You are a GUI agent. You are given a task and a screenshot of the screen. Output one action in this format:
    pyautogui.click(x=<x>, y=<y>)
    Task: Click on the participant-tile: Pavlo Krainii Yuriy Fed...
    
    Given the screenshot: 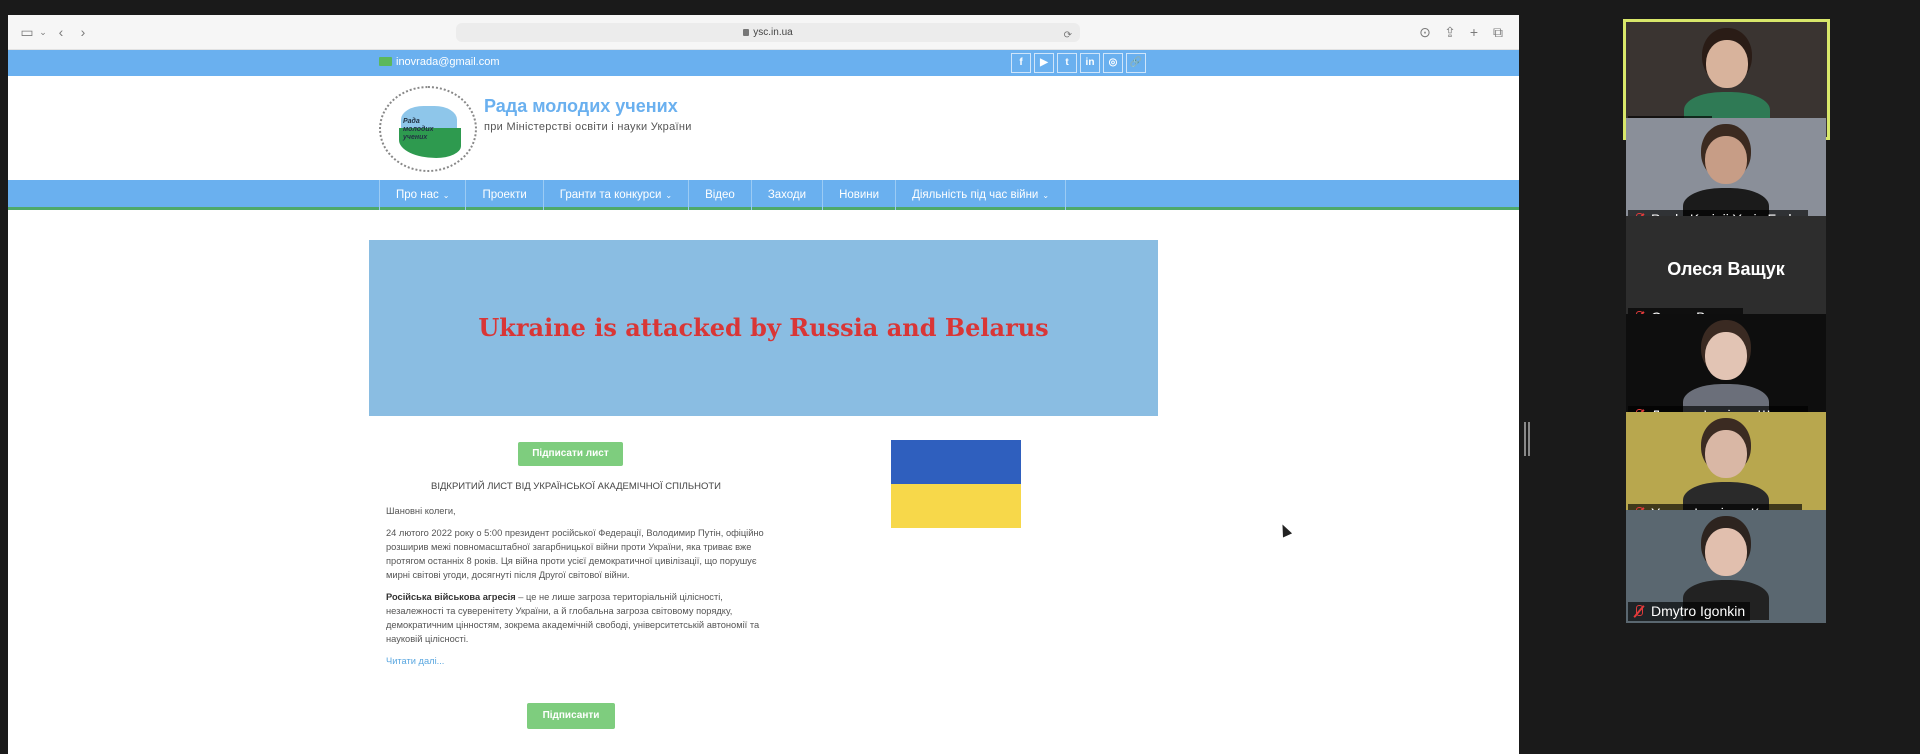 What is the action you would take?
    pyautogui.click(x=1726, y=174)
    